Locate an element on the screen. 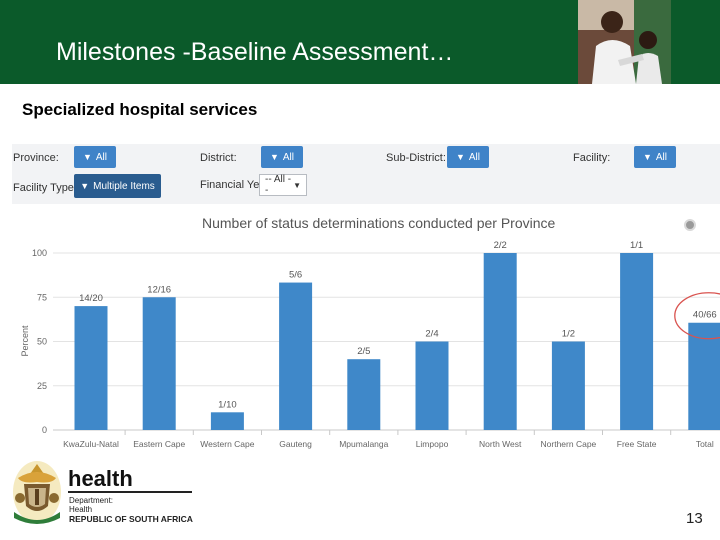 The image size is (720, 540). page-number: 13 is located at coordinates (694, 518).